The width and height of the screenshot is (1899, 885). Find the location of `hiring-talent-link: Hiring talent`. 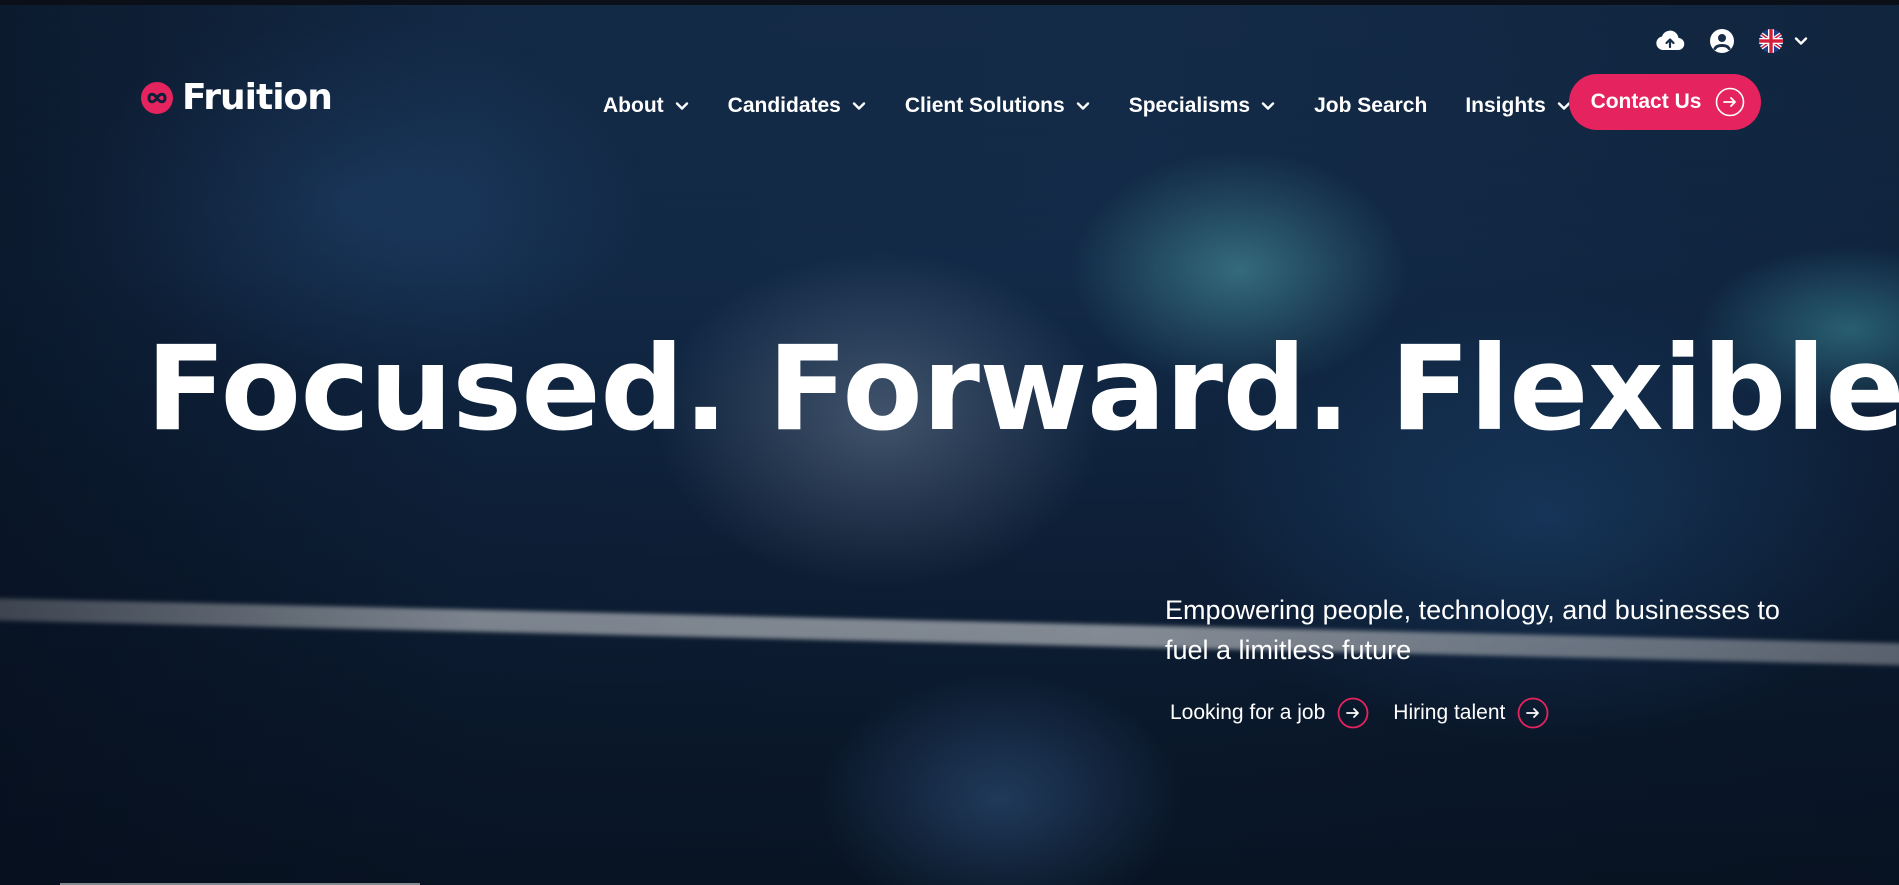

hiring-talent-link: Hiring talent is located at coordinates (1471, 713).